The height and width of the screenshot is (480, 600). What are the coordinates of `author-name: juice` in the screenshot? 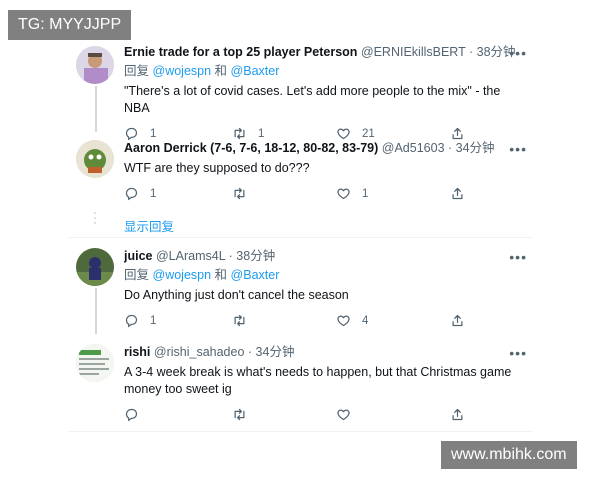 It's located at (138, 256).